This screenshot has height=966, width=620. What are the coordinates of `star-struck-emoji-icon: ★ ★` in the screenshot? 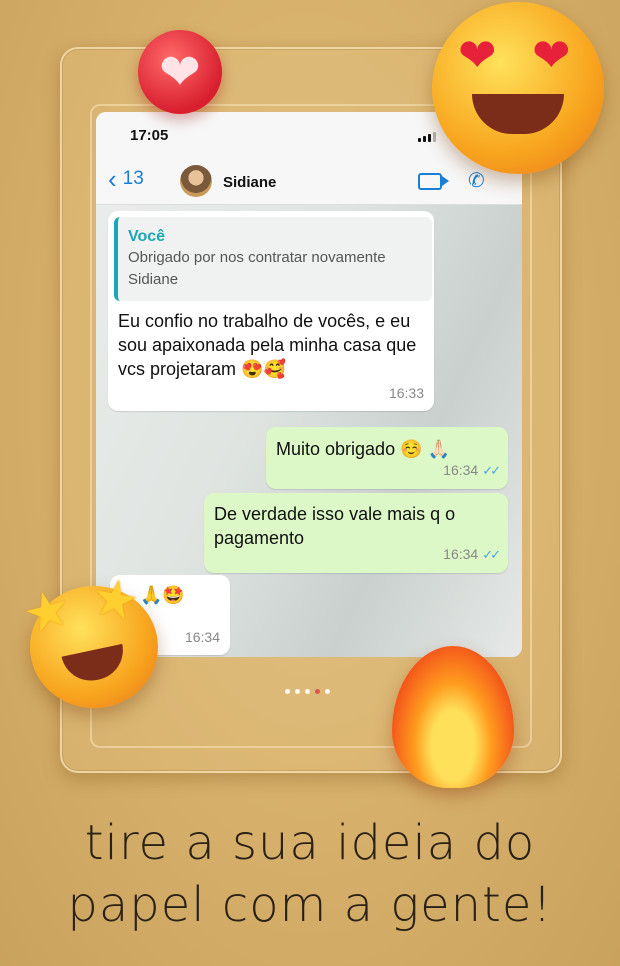 It's located at (87, 637).